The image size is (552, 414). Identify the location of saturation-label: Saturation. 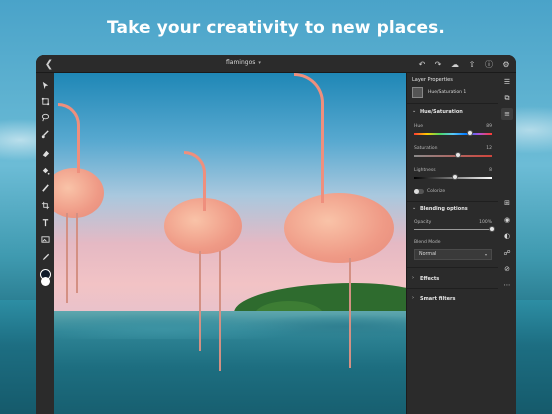
(426, 148).